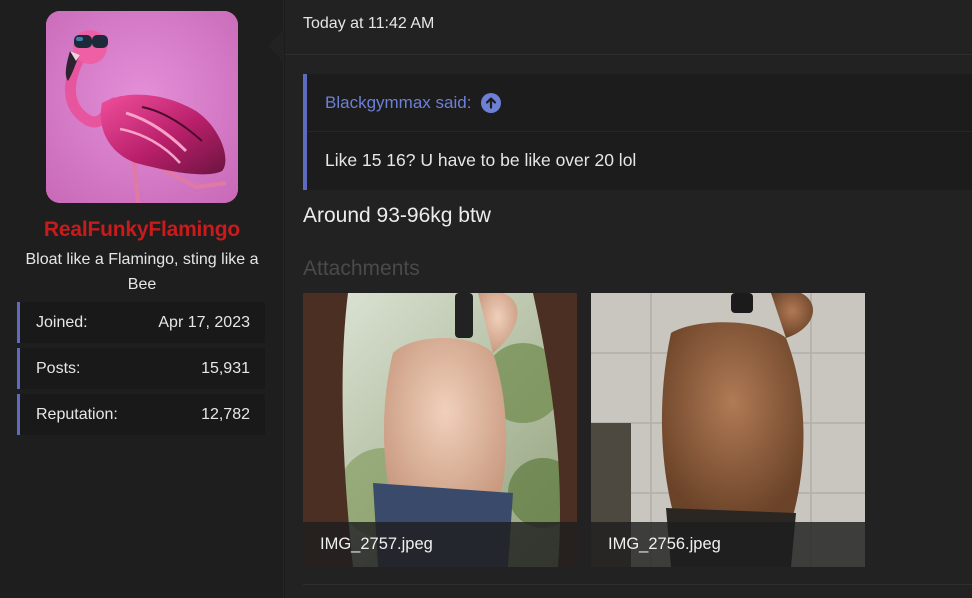 This screenshot has height=598, width=972. I want to click on user-title: Bloat like a Flamingo, sting like a Bee, so click(142, 272).